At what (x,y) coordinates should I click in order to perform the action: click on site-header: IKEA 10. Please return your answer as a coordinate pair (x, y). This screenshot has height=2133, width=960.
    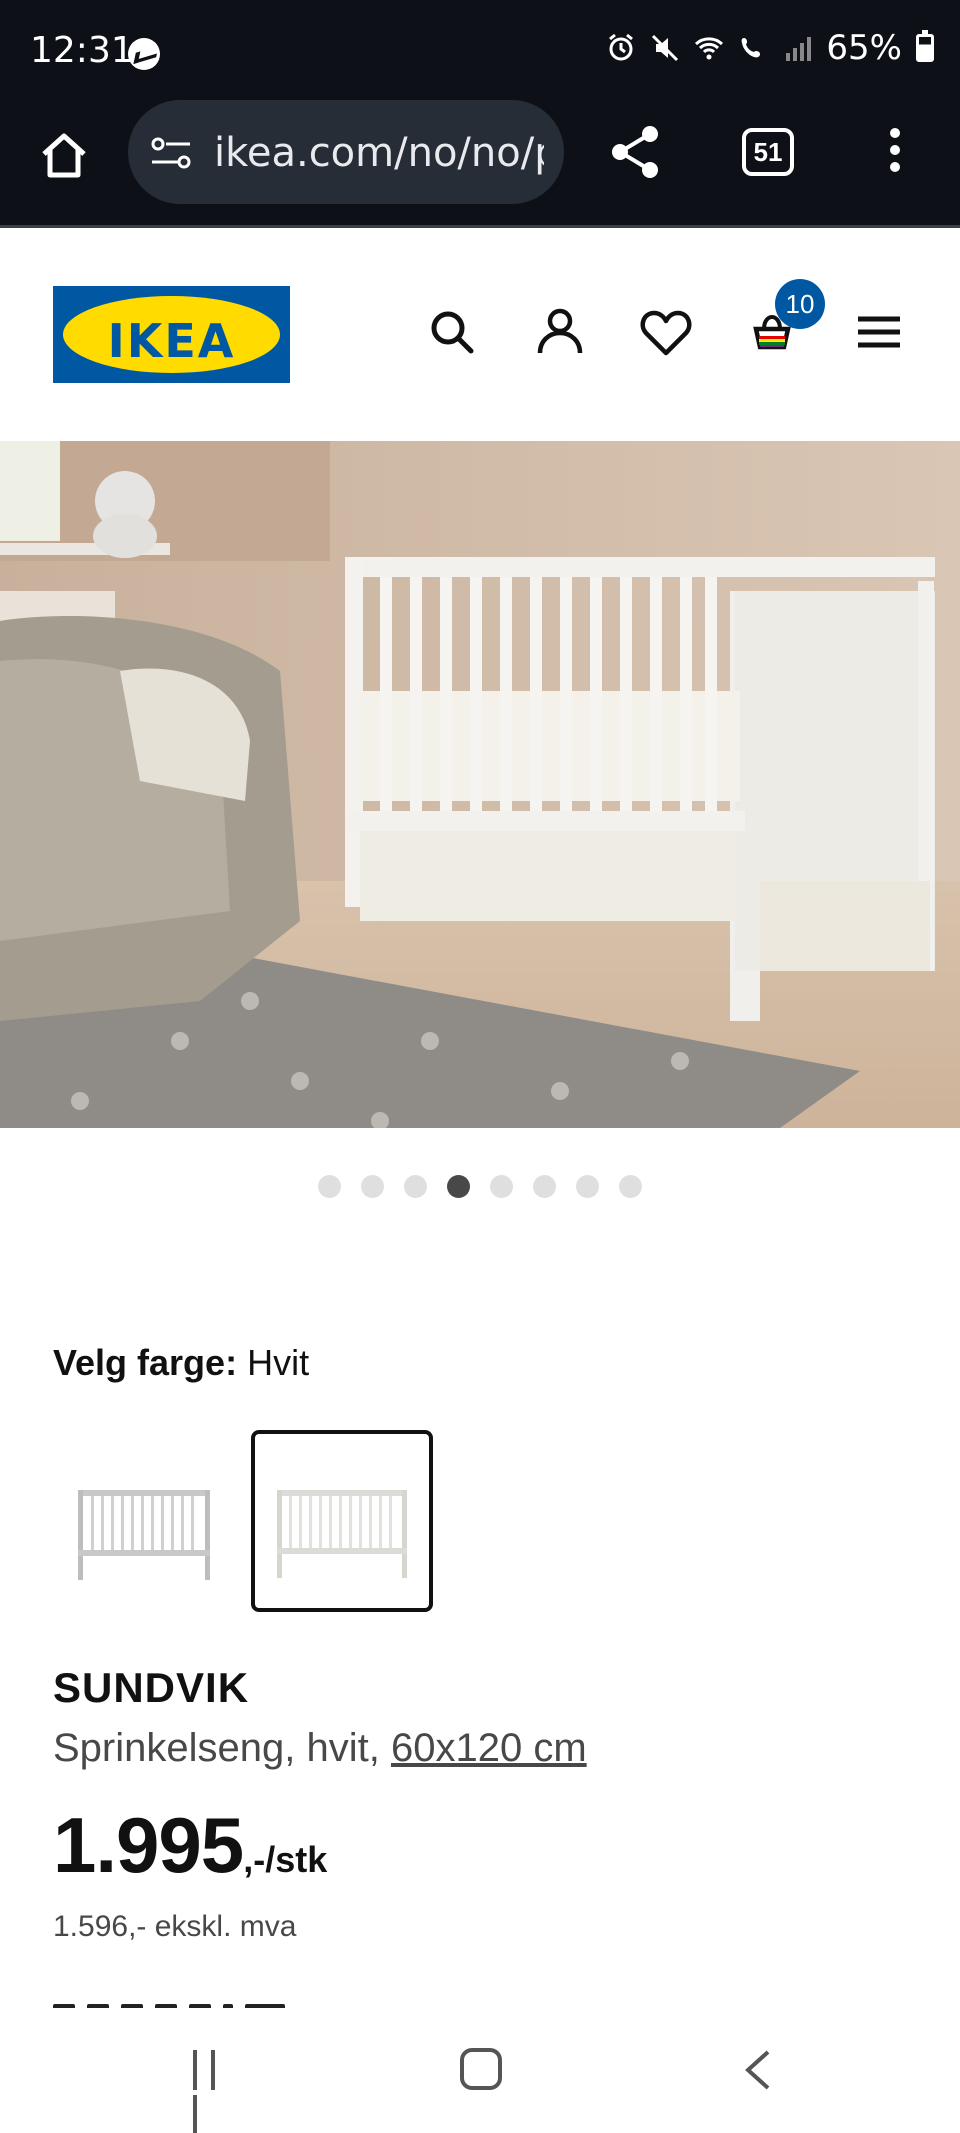
    Looking at the image, I should click on (480, 336).